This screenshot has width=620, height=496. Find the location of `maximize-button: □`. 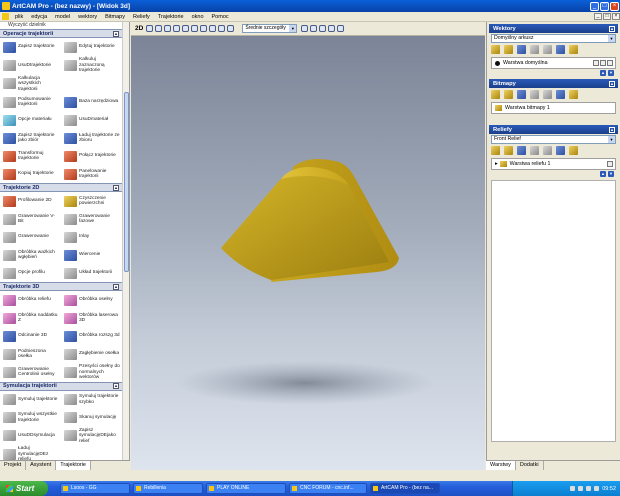

maximize-button: □ is located at coordinates (604, 6).